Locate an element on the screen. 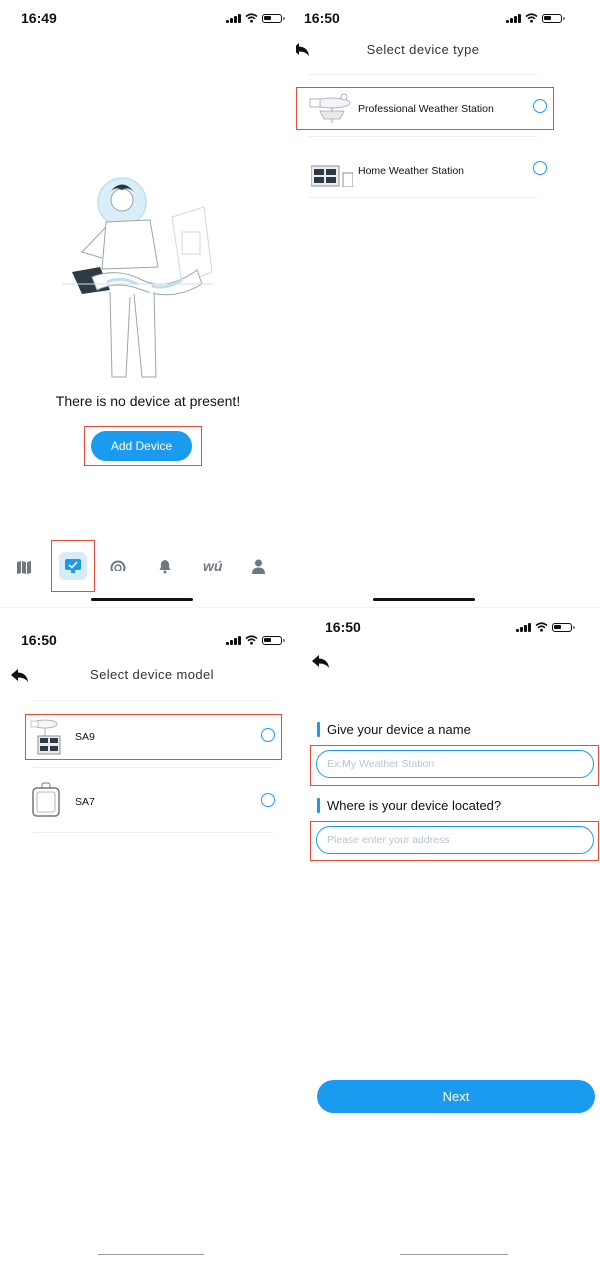 Image resolution: width=600 pixels, height=1263 pixels. add-device-button: Add Device is located at coordinates (141, 446).